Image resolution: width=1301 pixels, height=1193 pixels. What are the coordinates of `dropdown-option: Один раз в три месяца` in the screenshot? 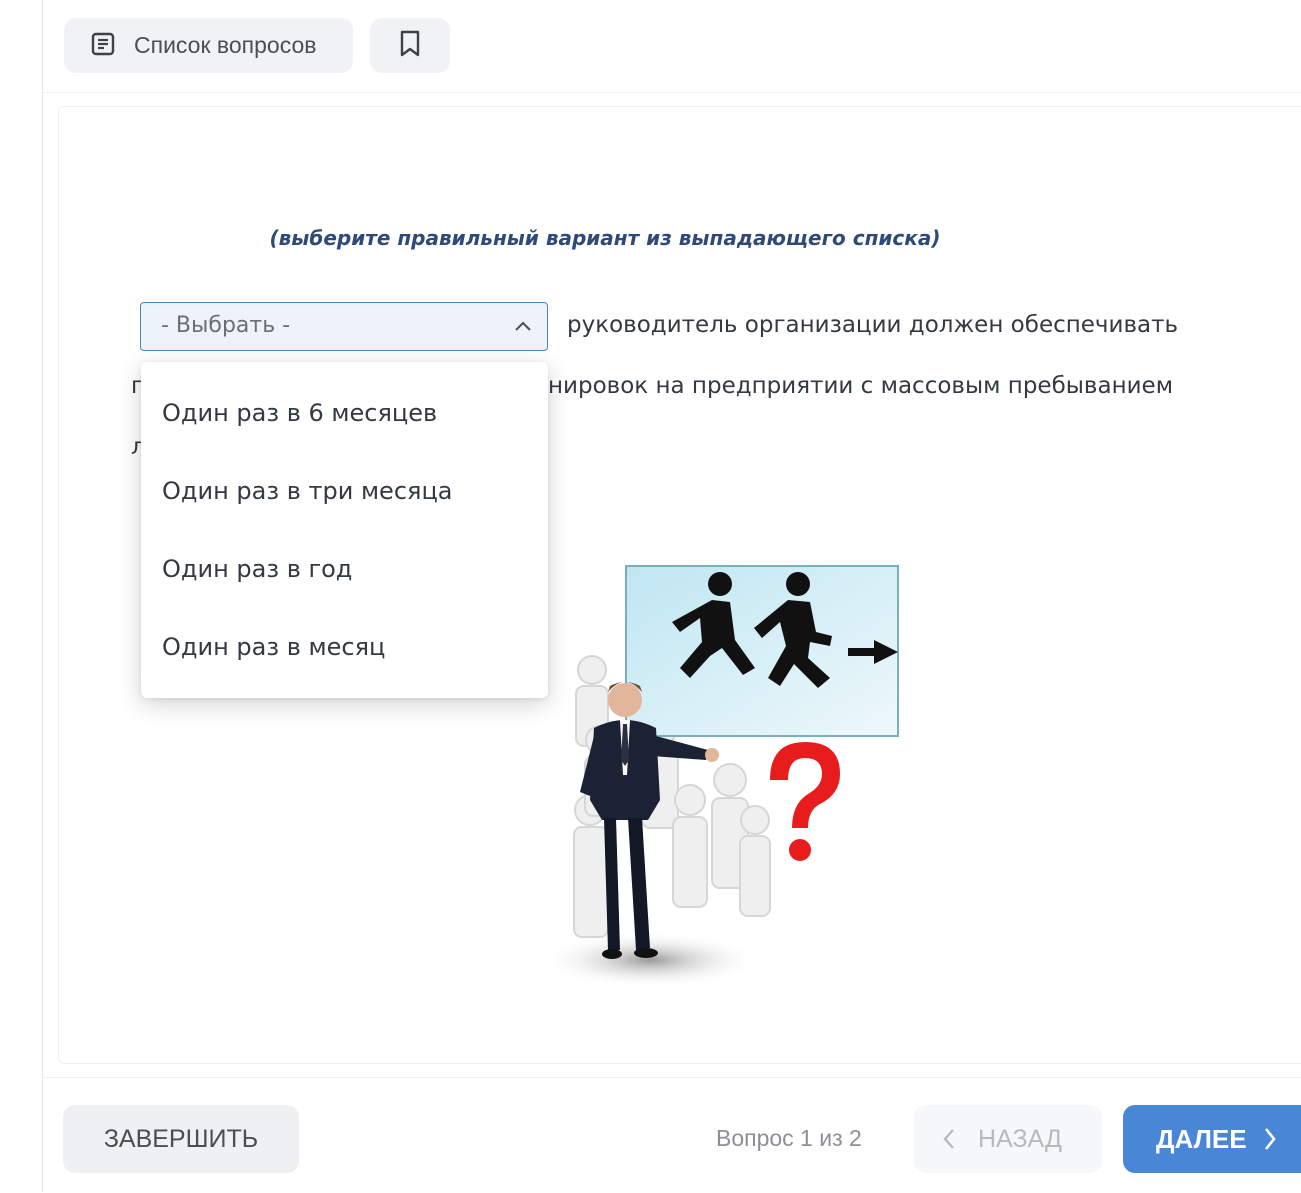 It's located at (344, 491).